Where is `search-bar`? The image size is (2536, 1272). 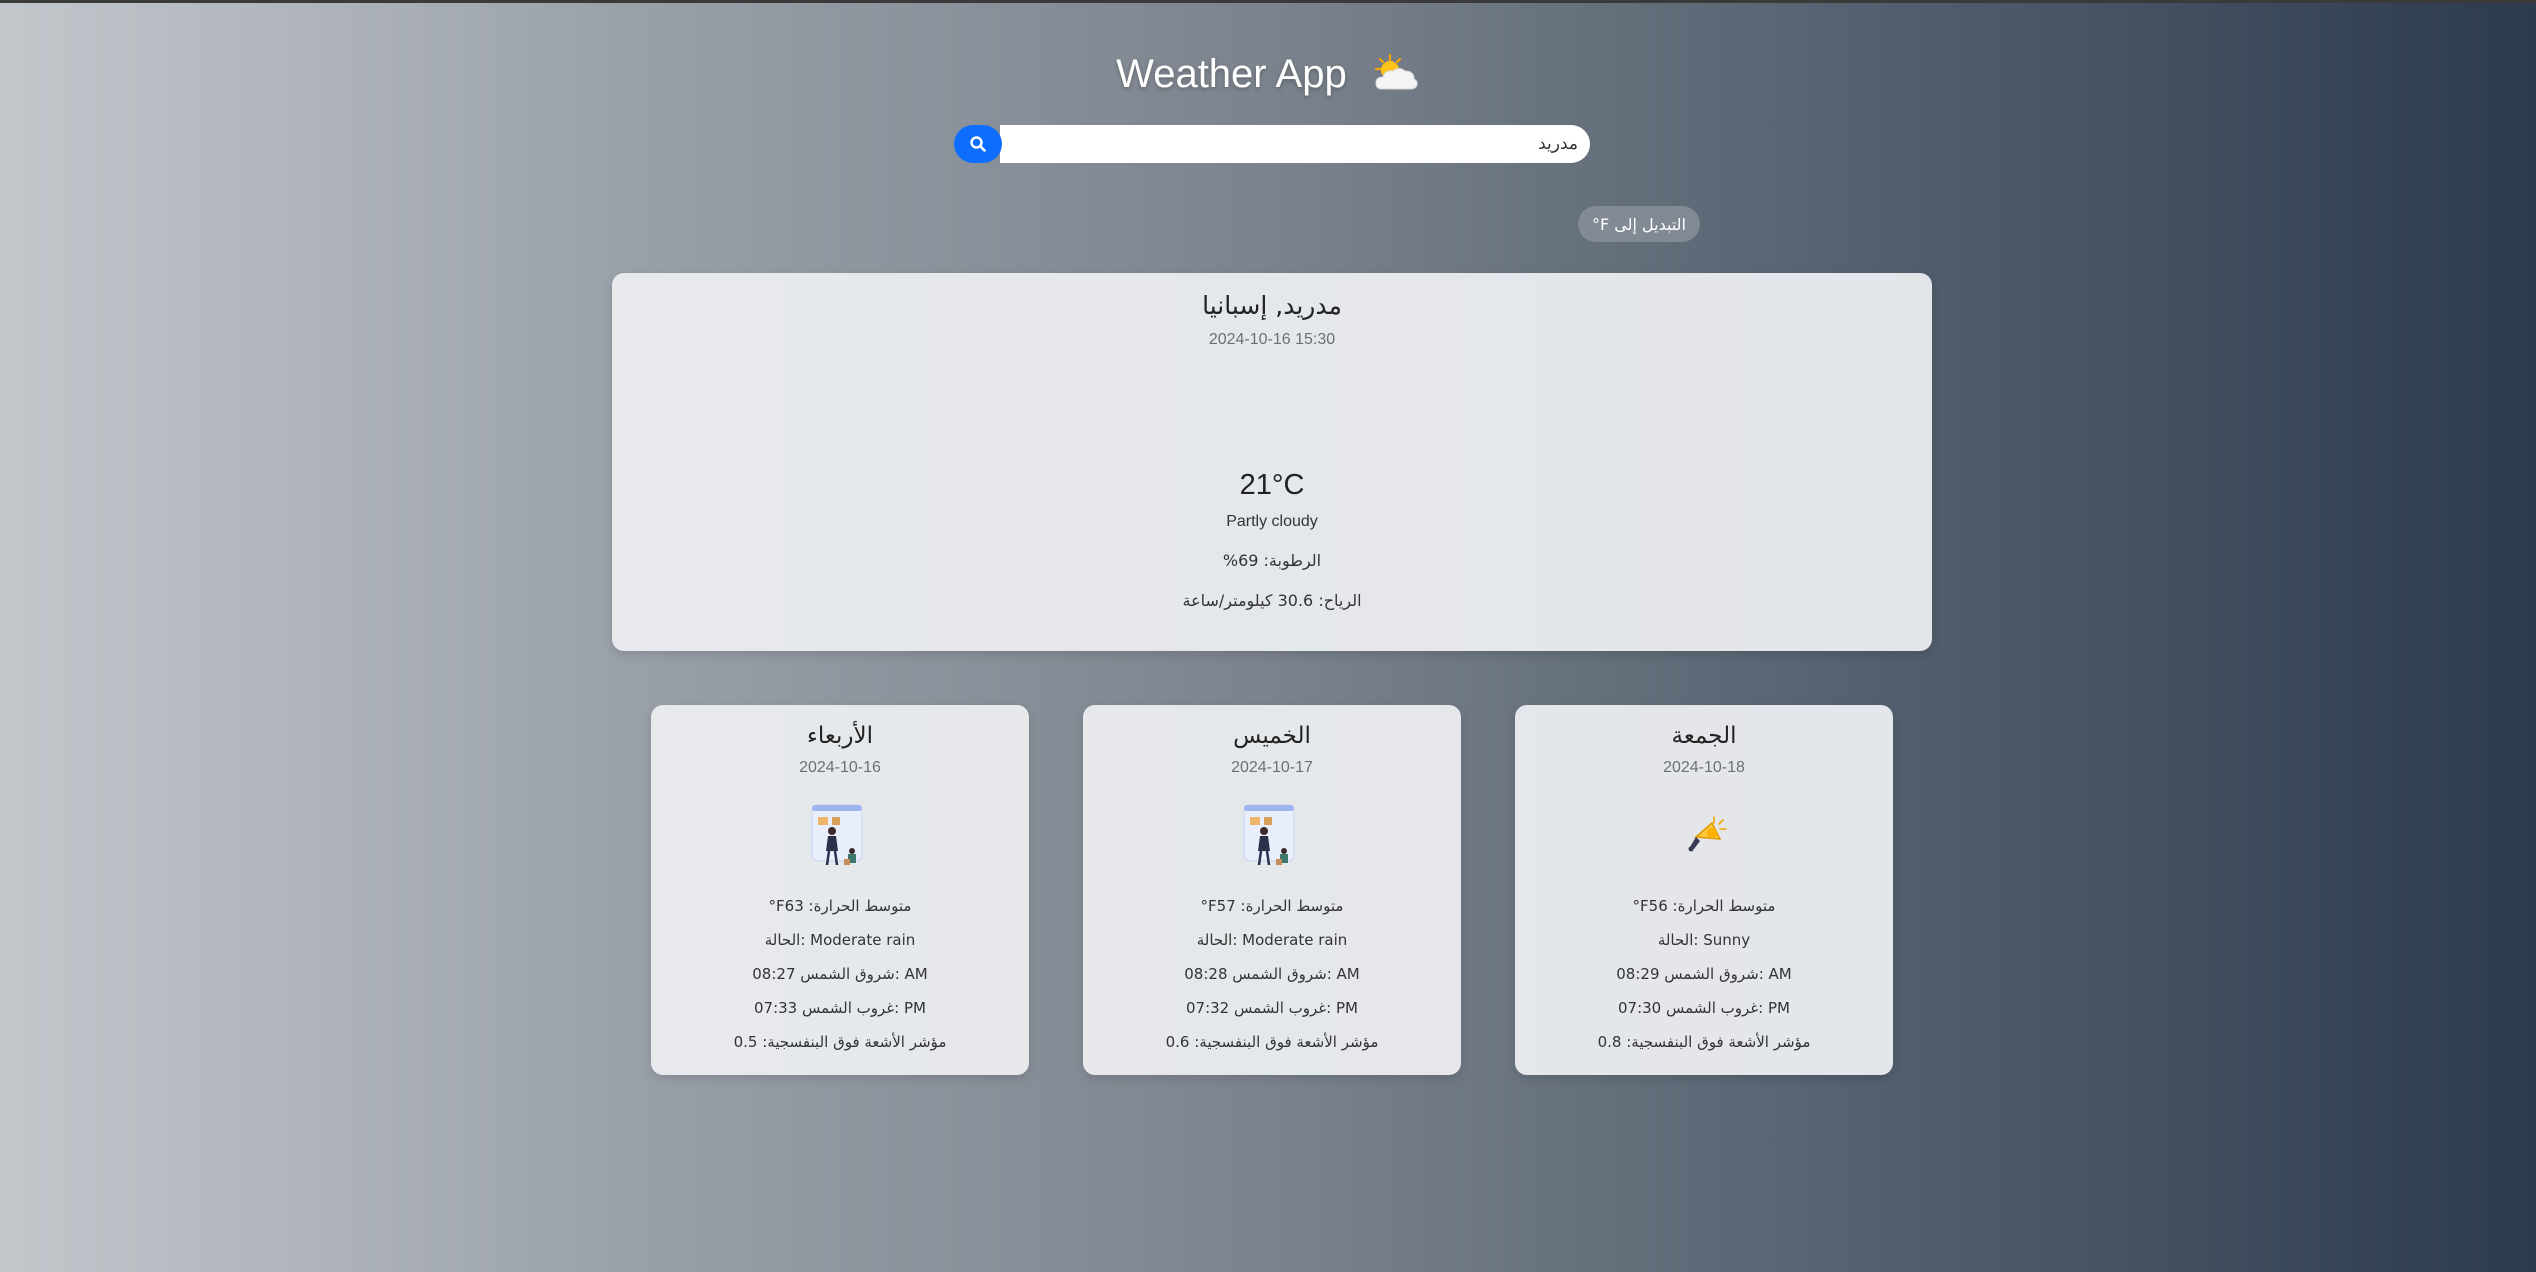 search-bar is located at coordinates (1272, 144).